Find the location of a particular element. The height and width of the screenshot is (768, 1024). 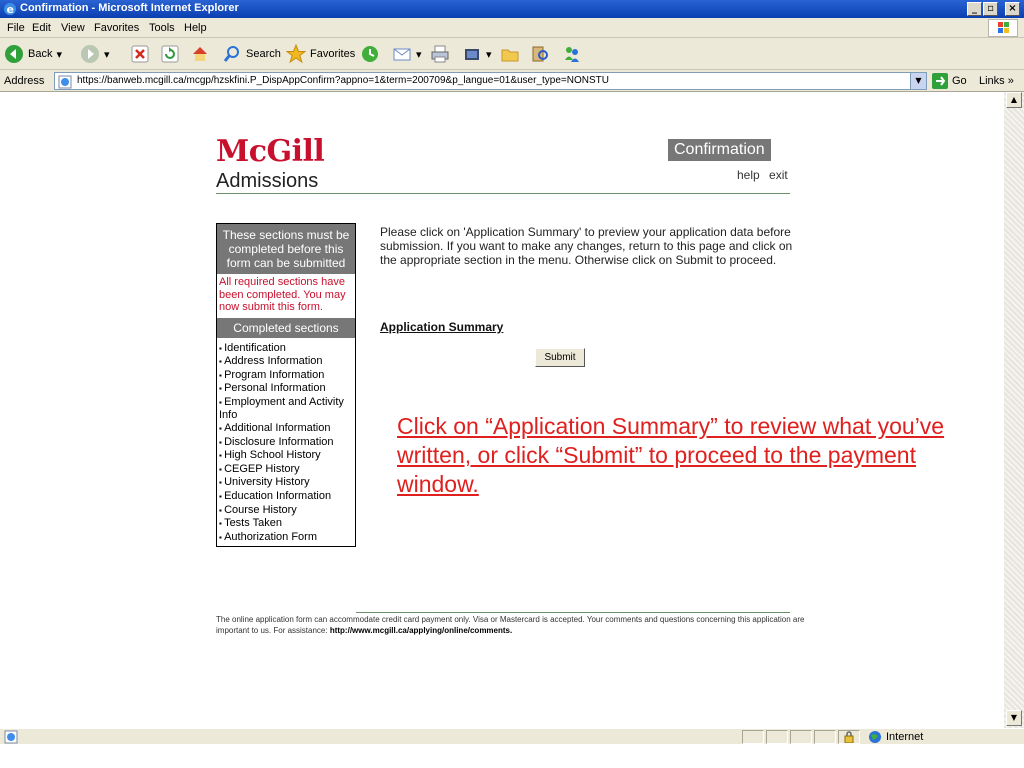

search-label: Search is located at coordinates (263, 54).